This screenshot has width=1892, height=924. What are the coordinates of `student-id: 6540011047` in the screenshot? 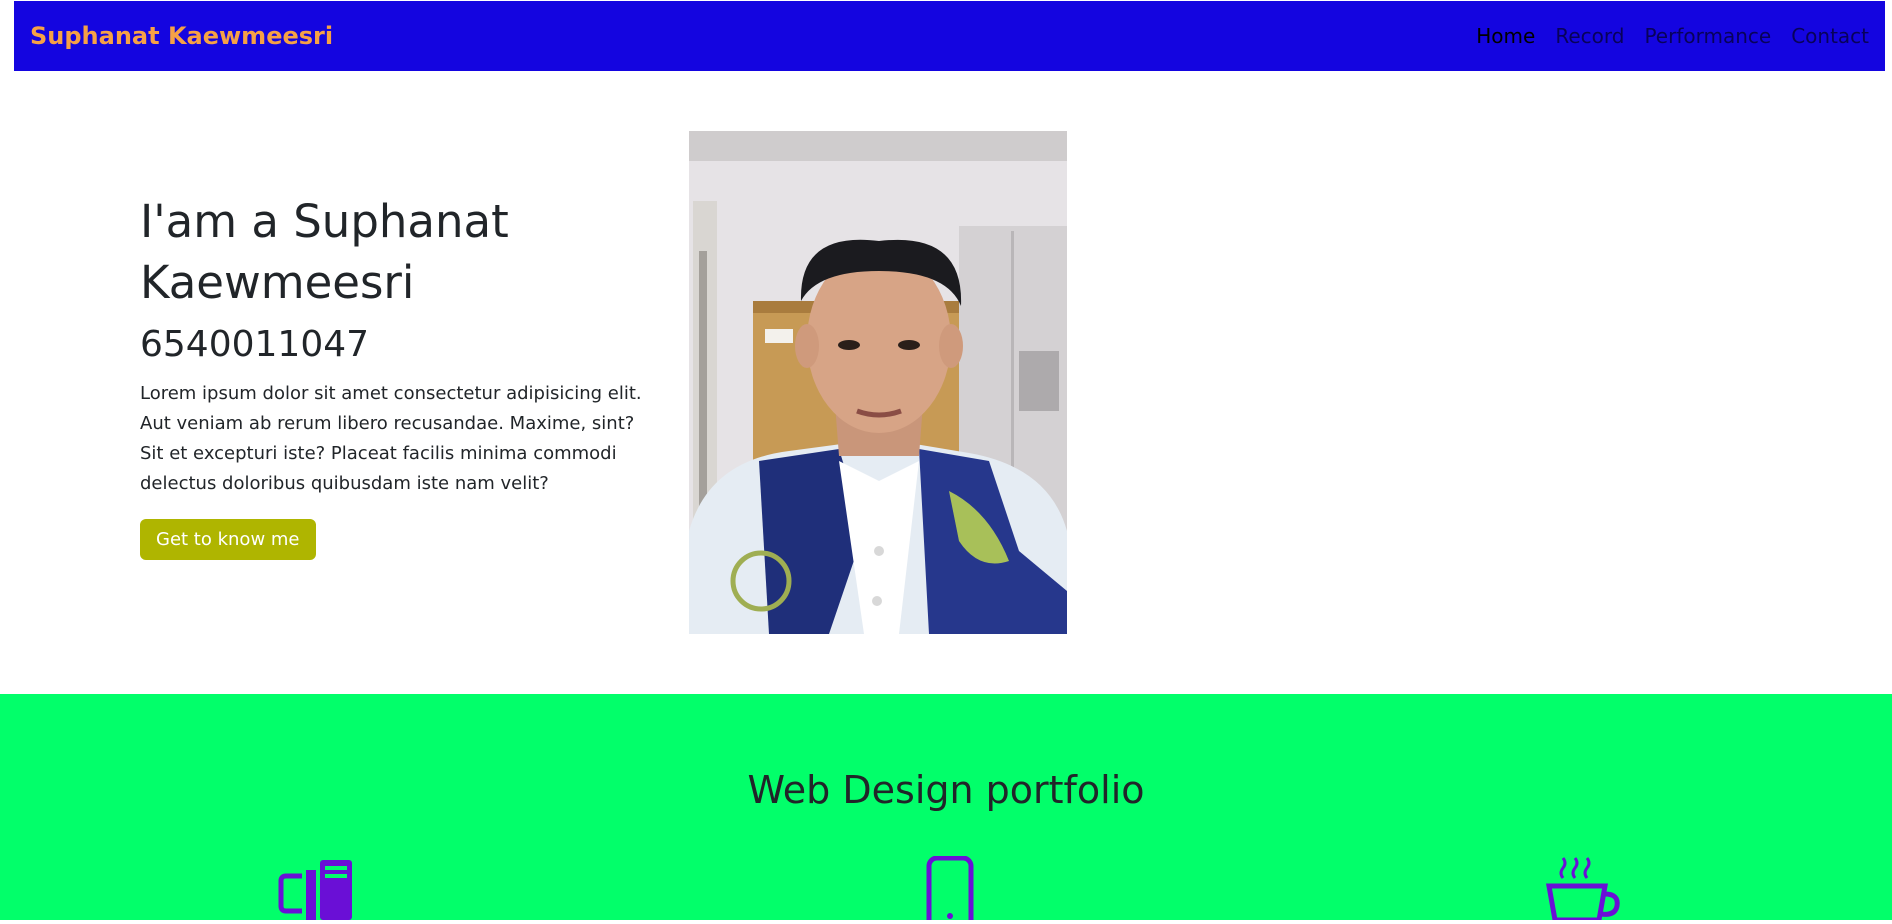 It's located at (255, 344).